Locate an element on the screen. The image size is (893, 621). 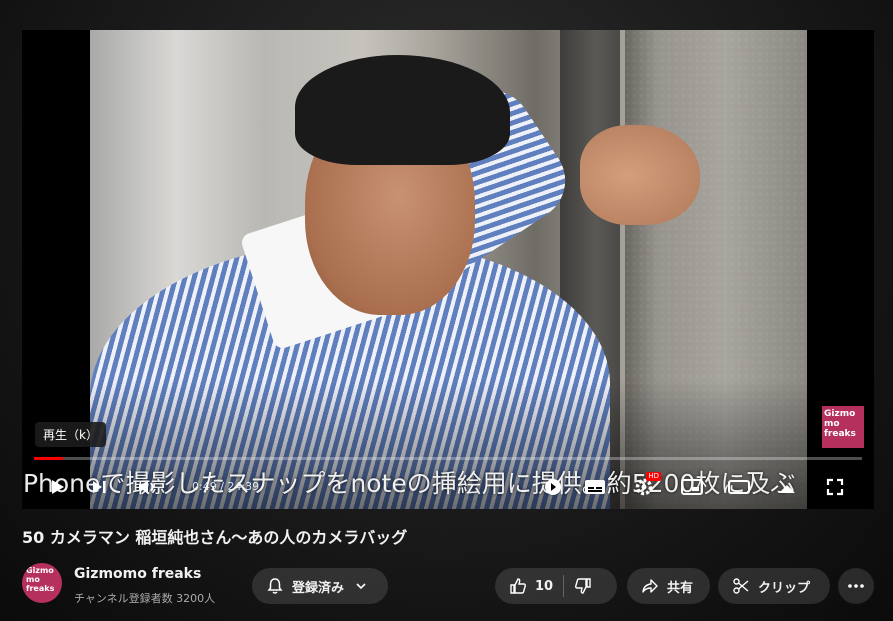
like-divider is located at coordinates (564, 586).